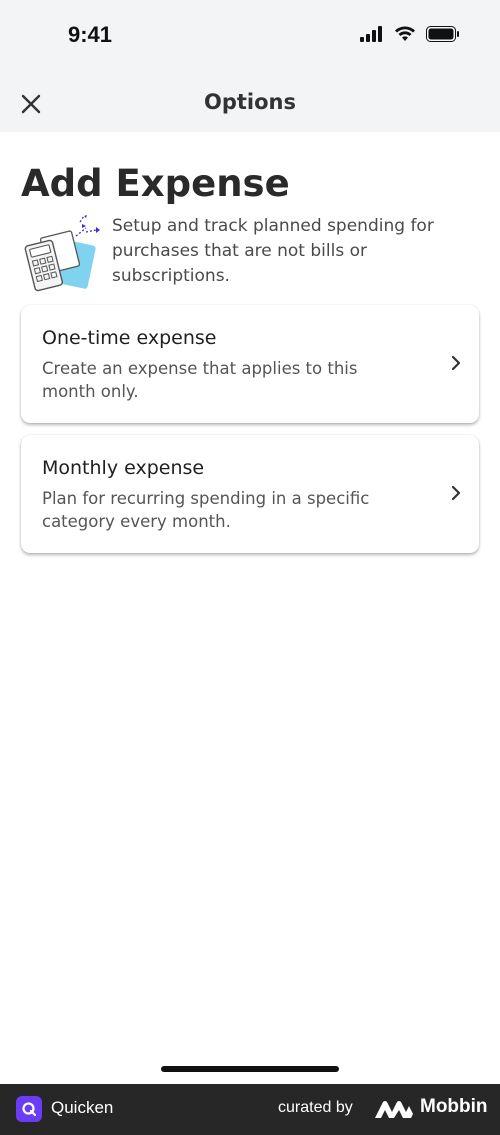  Describe the element at coordinates (454, 1106) in the screenshot. I see `footer-brand: Mobbin` at that location.